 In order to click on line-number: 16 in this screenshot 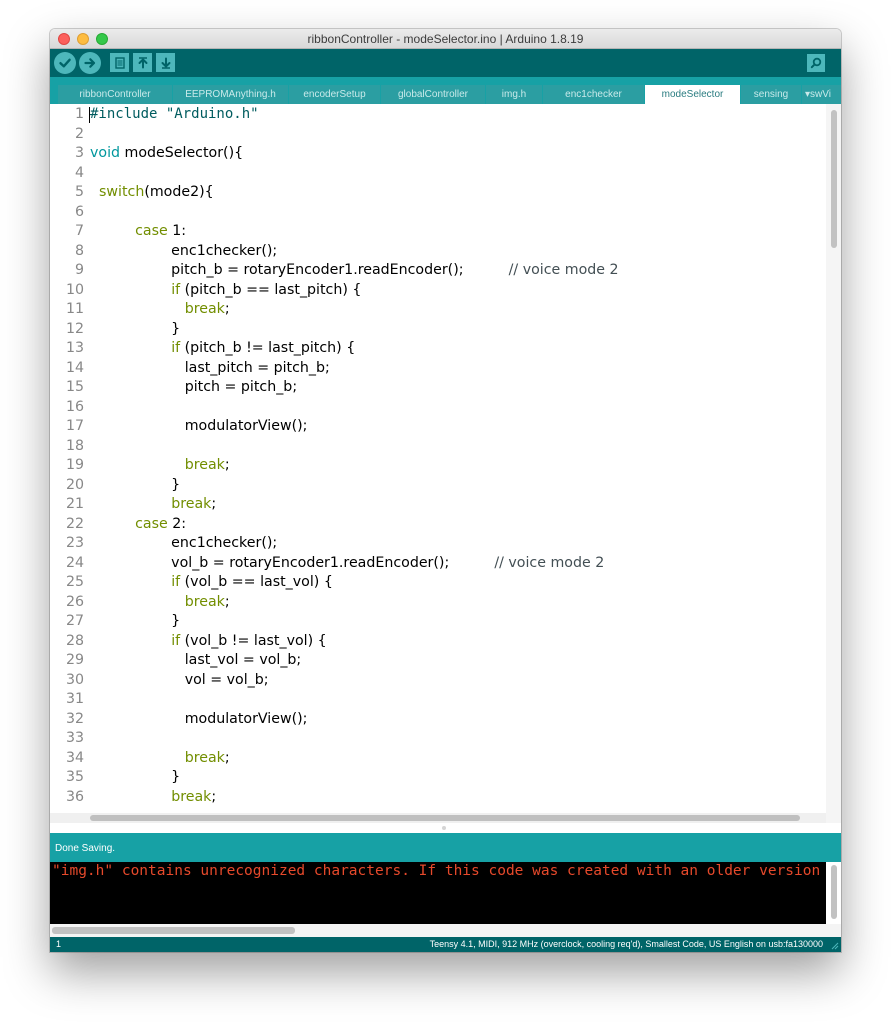, I will do `click(74, 406)`.